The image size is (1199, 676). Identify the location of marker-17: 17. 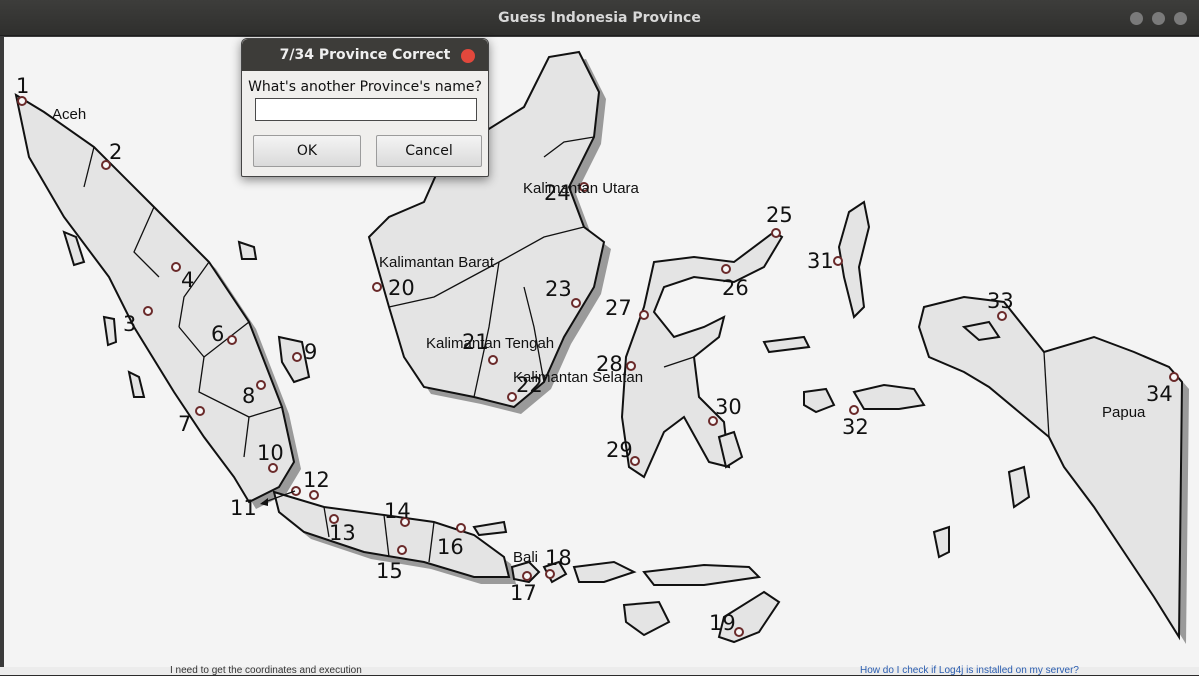
(523, 593).